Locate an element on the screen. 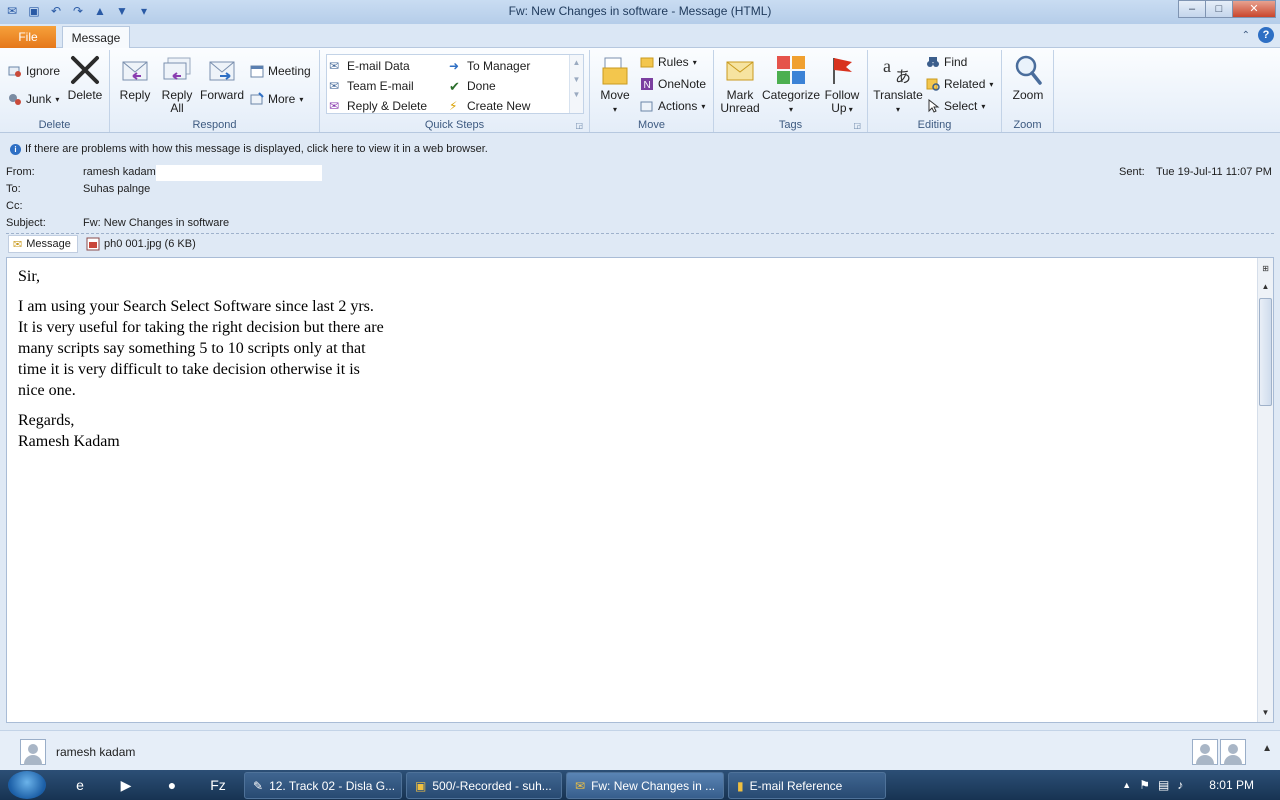  more-respond-button: More ▾ is located at coordinates (276, 99).